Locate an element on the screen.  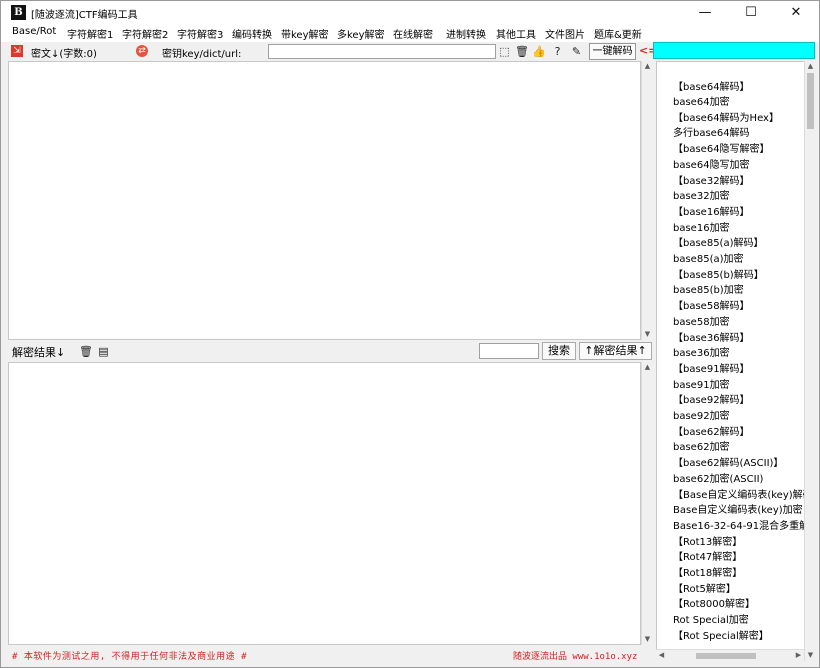
list-item: 多行base64解码 is located at coordinates (711, 133).